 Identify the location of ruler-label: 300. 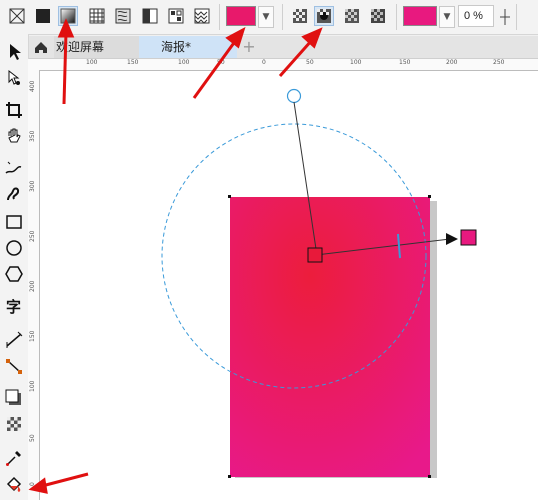
(32, 186).